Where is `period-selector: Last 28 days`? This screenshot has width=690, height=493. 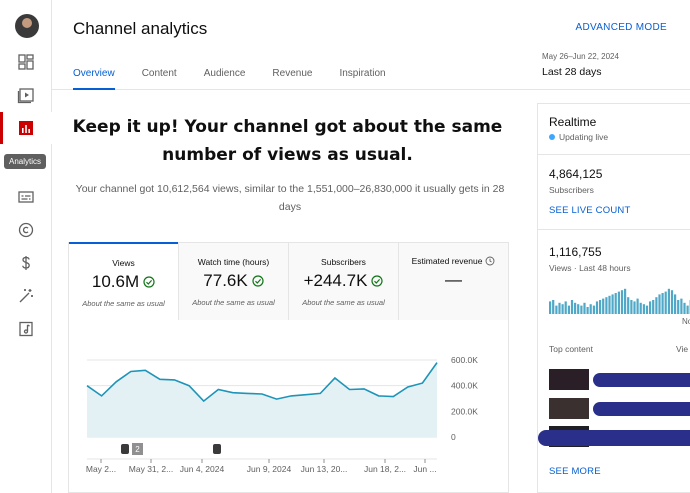 period-selector: Last 28 days is located at coordinates (572, 72).